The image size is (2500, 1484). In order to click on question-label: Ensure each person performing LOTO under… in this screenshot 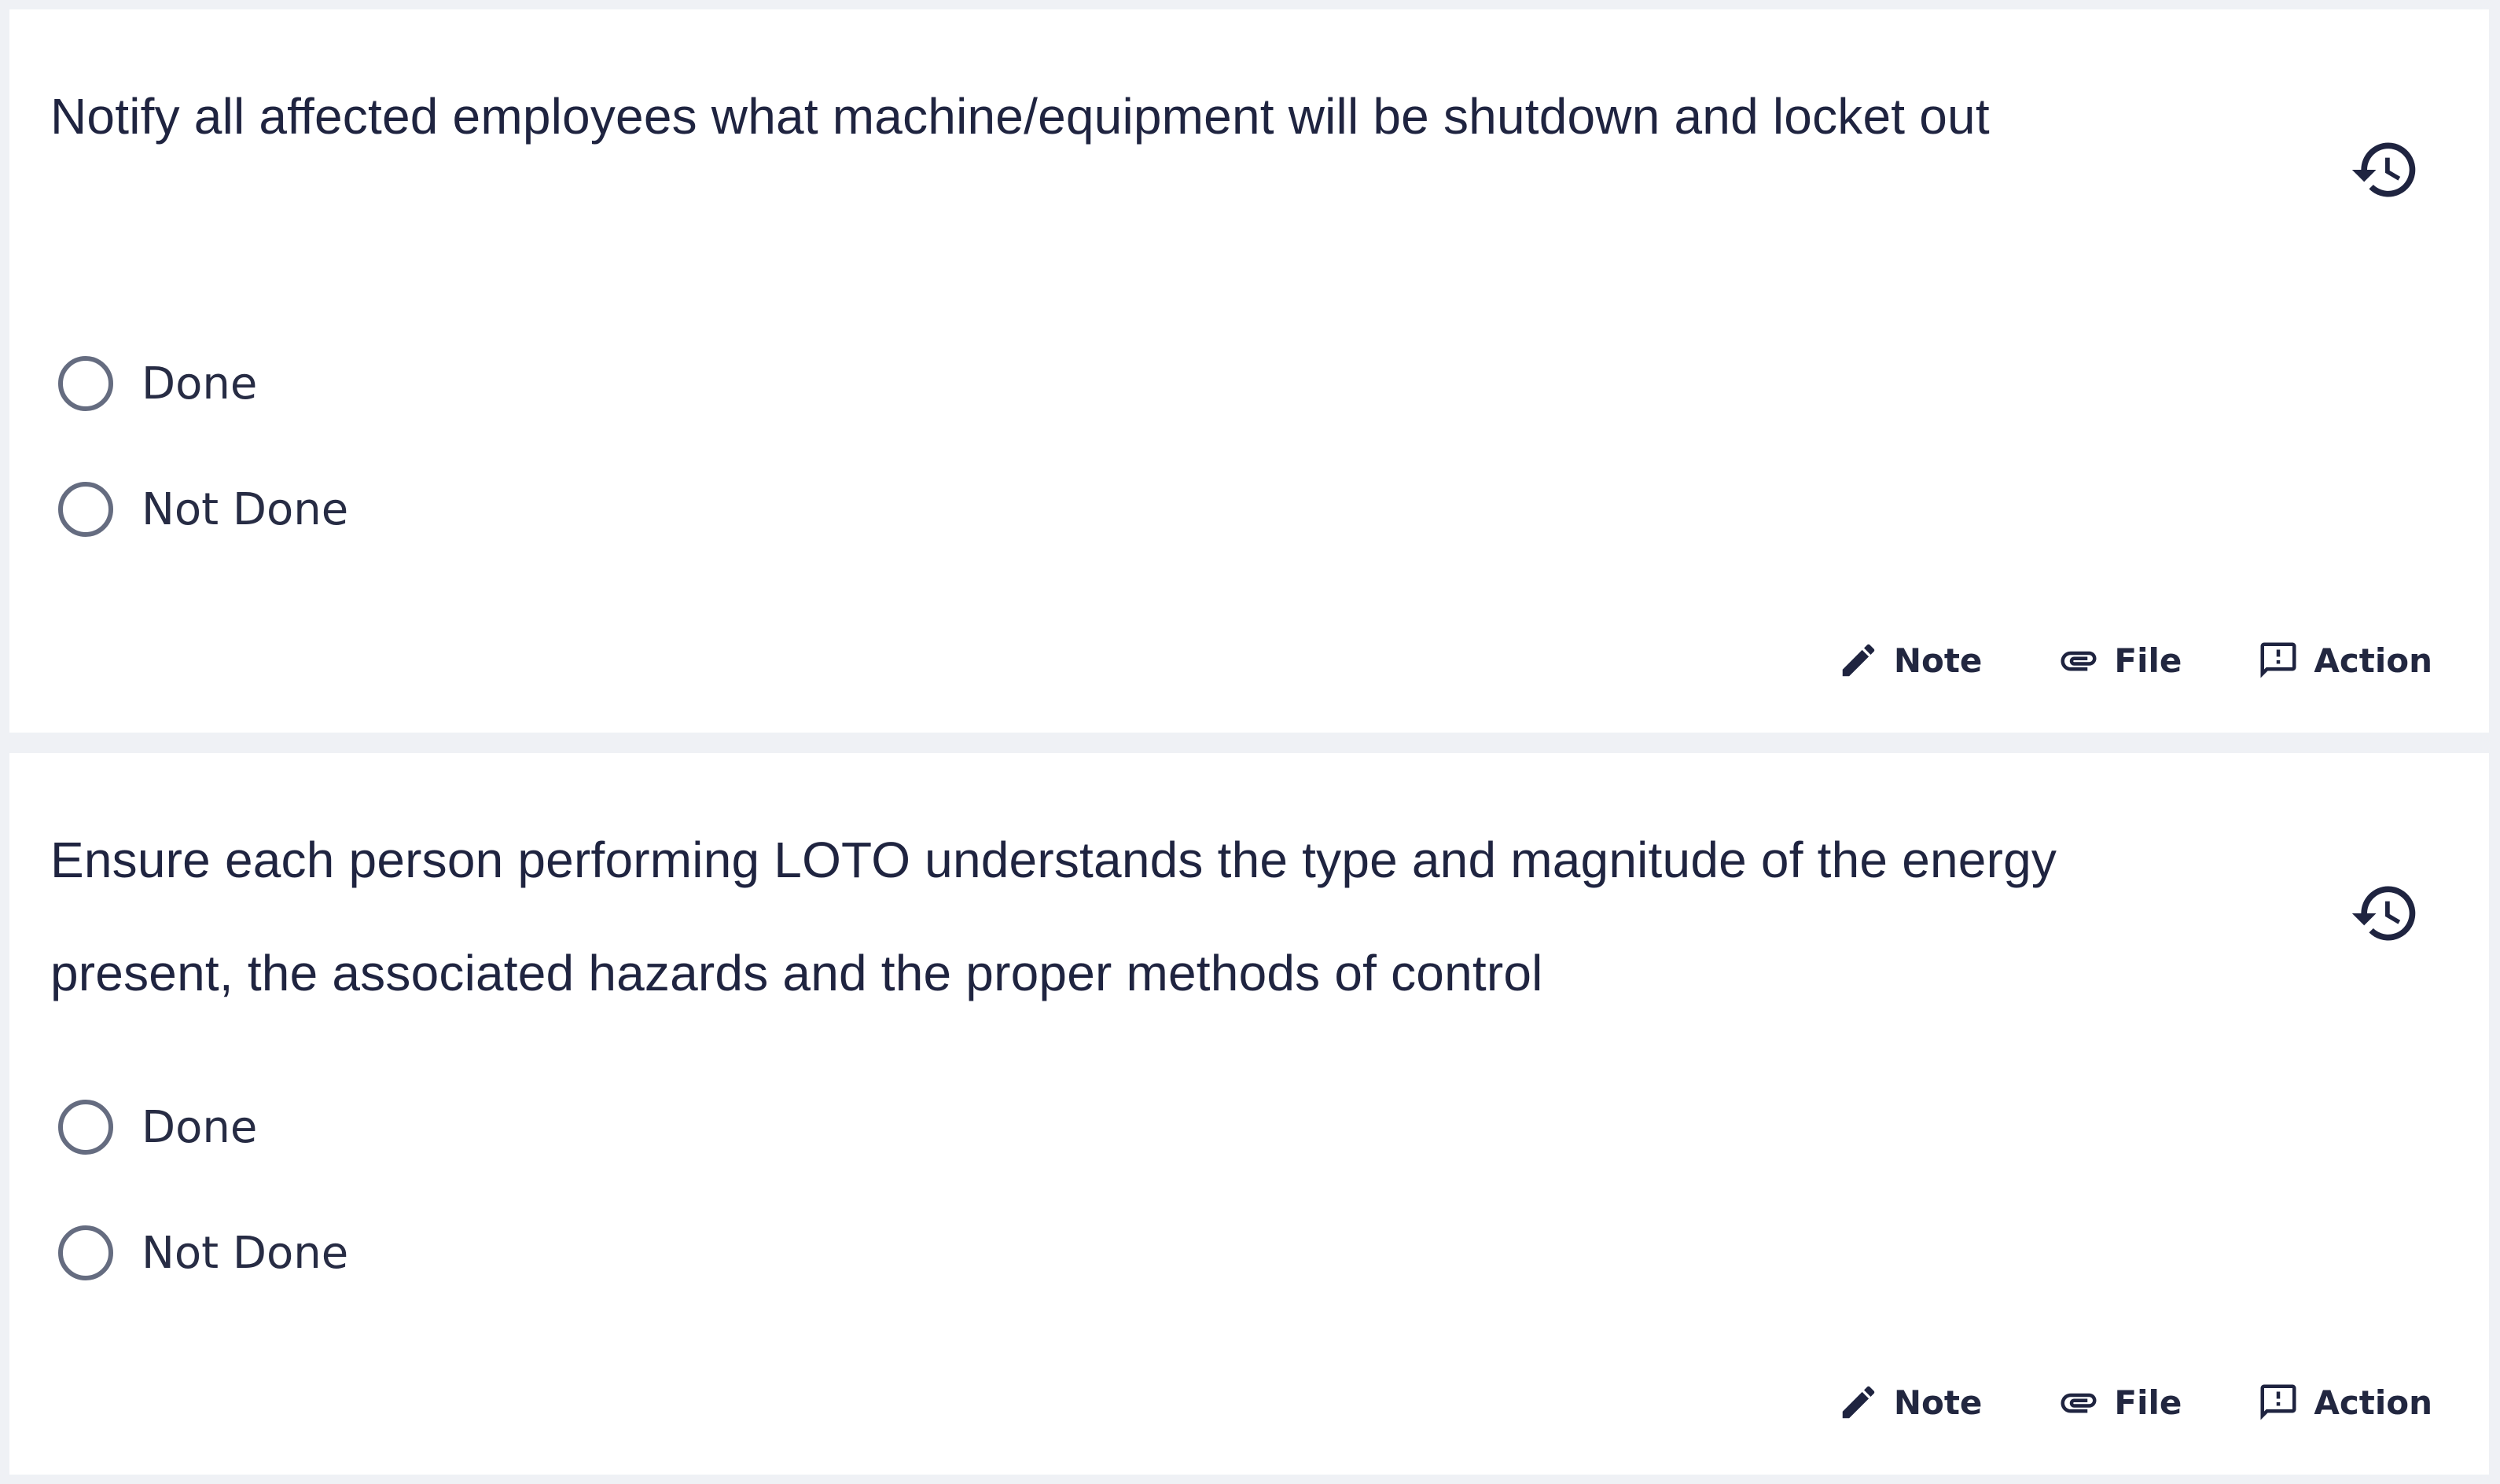, I will do `click(1053, 916)`.